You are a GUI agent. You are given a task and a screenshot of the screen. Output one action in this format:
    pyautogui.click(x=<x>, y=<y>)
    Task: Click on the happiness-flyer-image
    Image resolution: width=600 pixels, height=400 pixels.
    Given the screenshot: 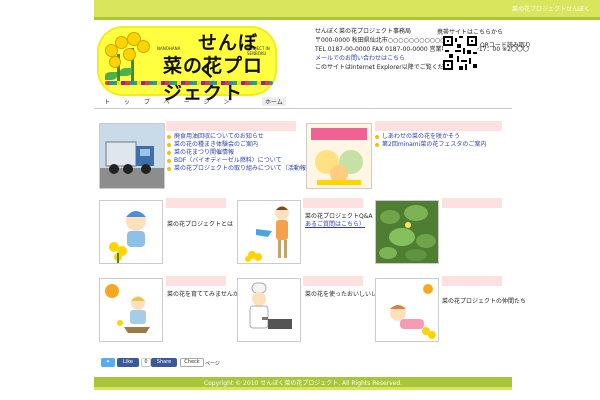 What is the action you would take?
    pyautogui.click(x=339, y=156)
    